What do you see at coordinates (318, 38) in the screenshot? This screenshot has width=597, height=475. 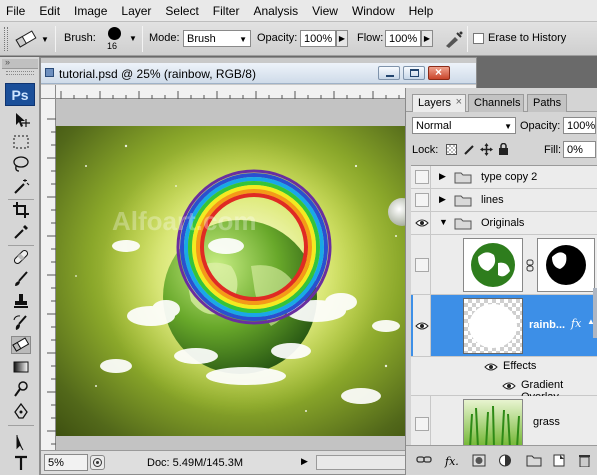 I see `opacity-field: 100%` at bounding box center [318, 38].